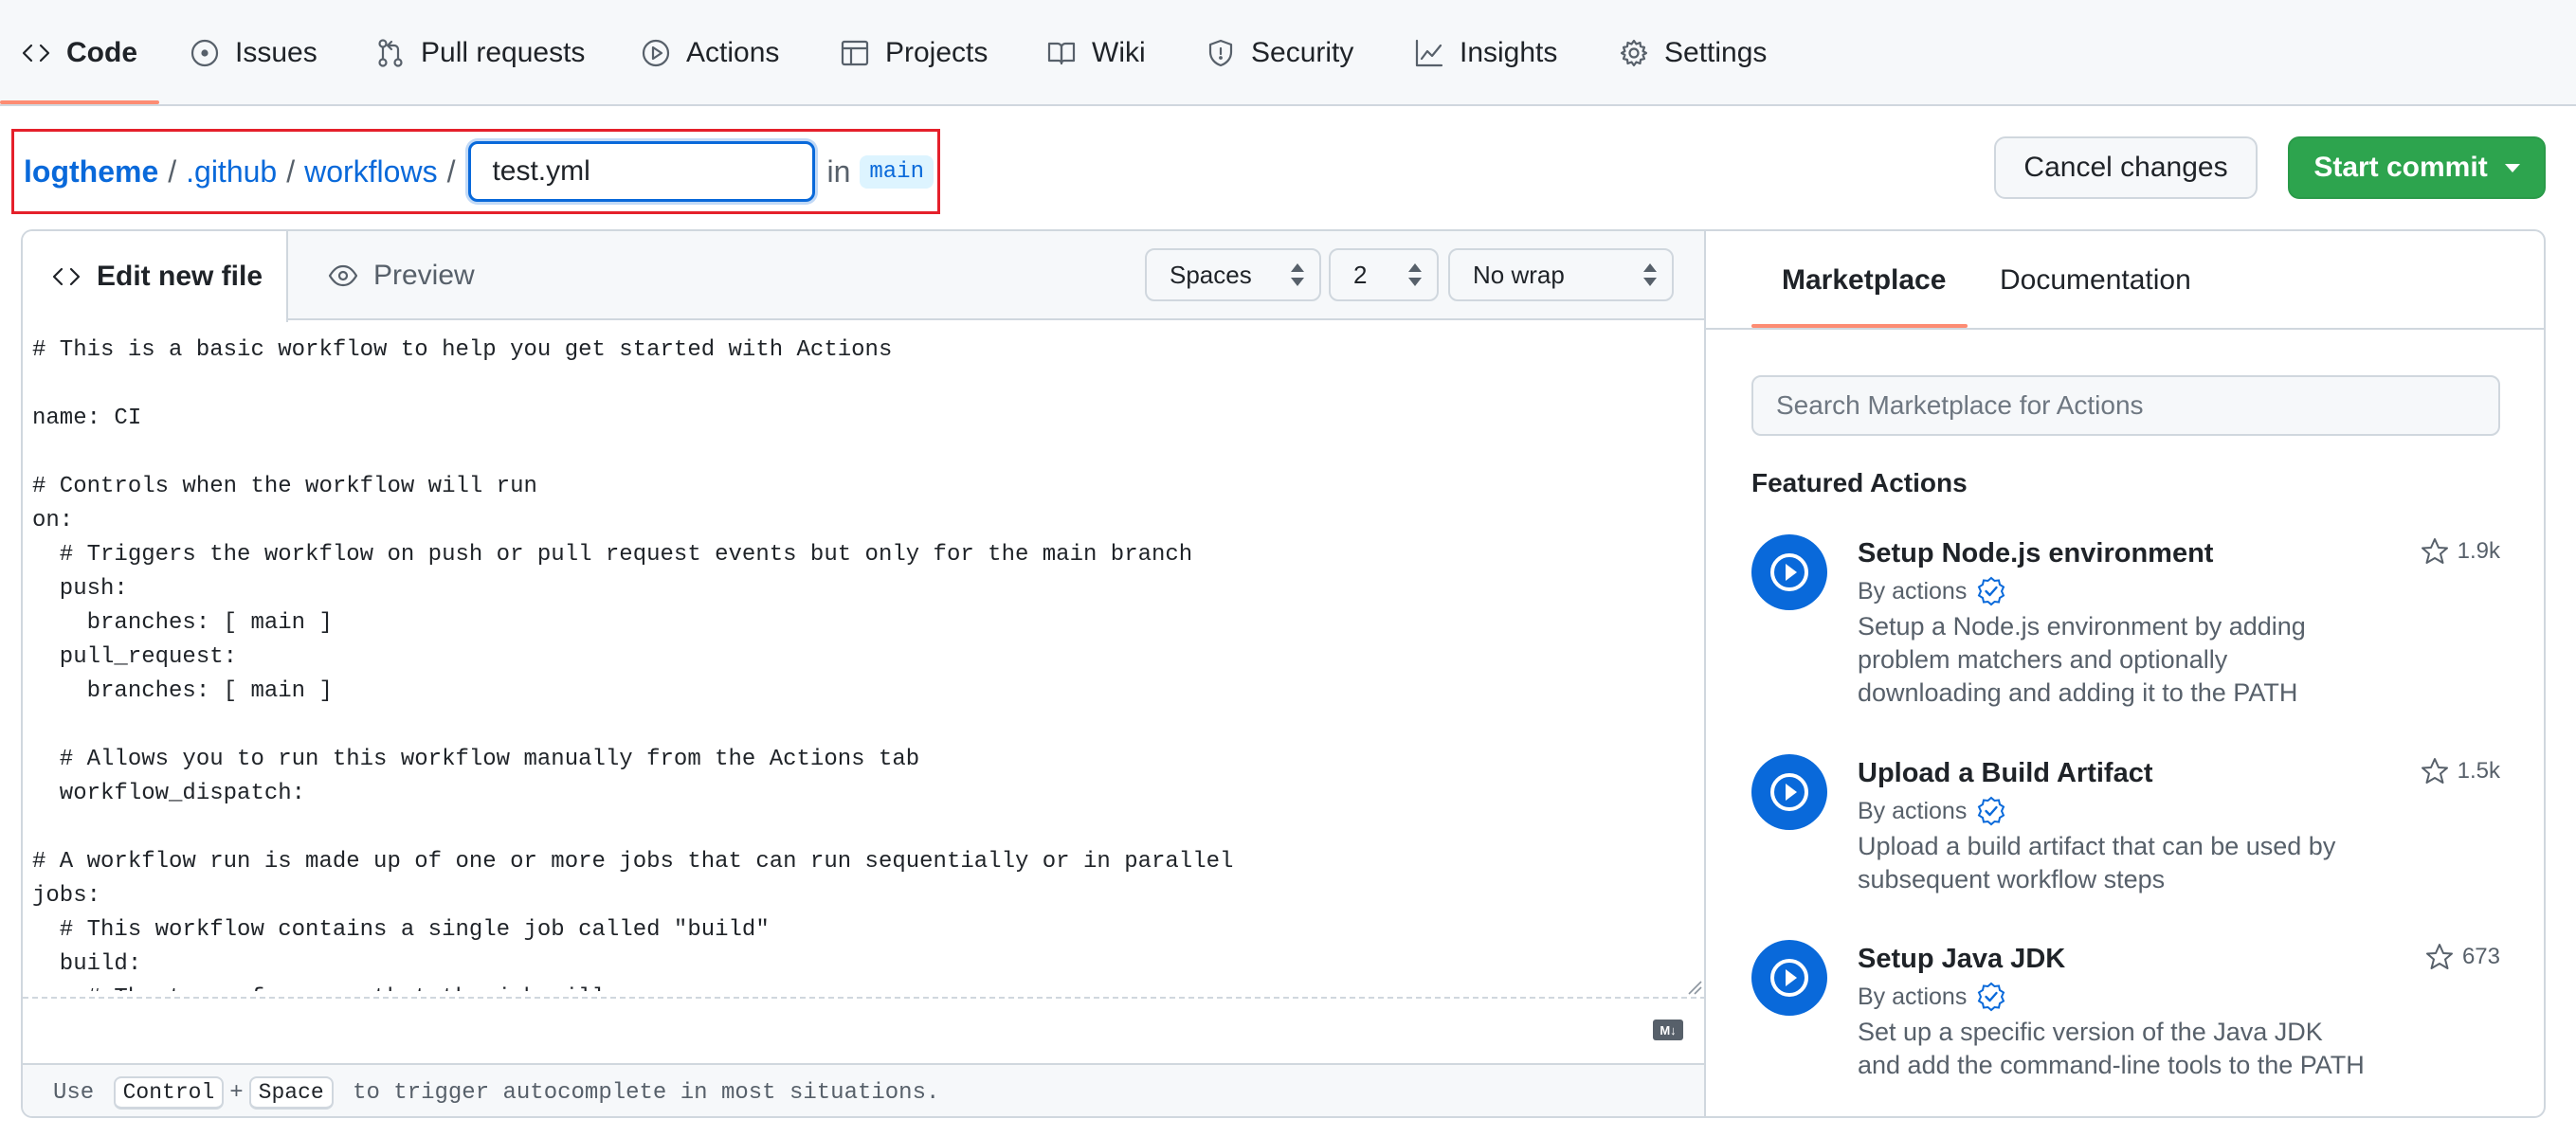 This screenshot has width=2576, height=1137. What do you see at coordinates (390, 53) in the screenshot?
I see `pull-request-icon` at bounding box center [390, 53].